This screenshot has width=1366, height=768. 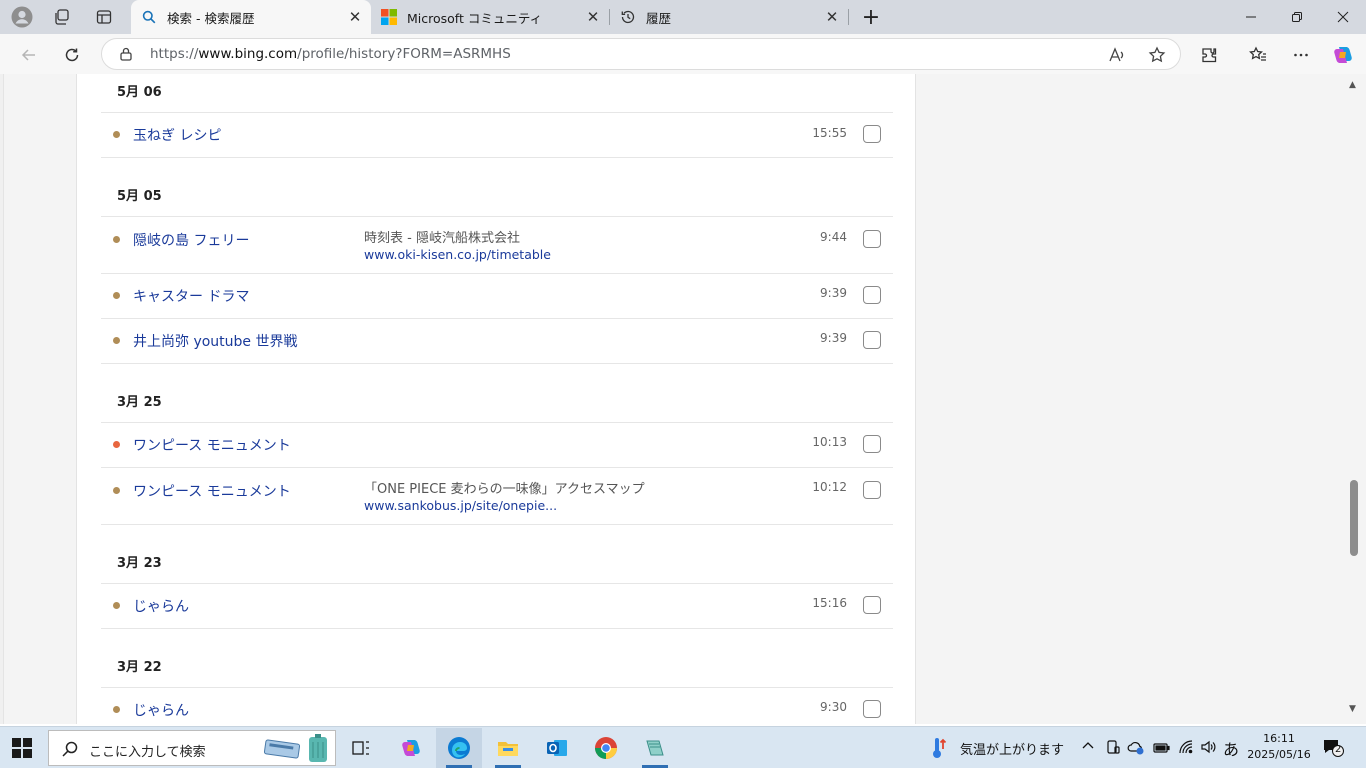 I want to click on ime-indicator: あ, so click(x=1231, y=748).